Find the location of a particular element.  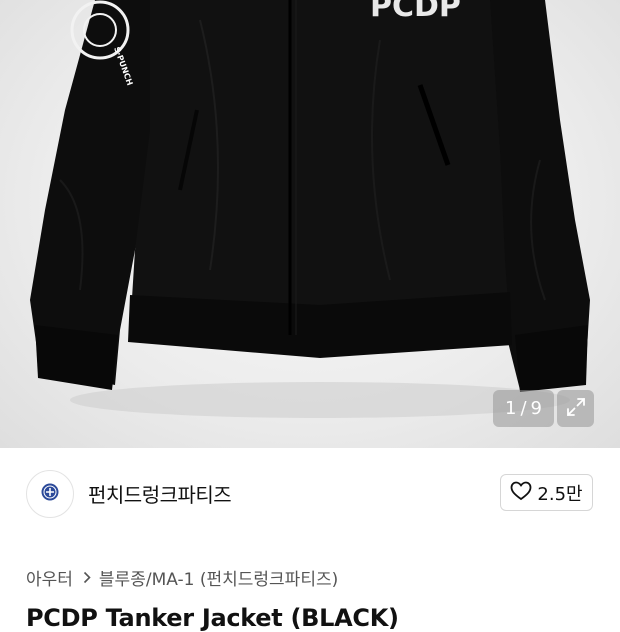

like-button: 2.5만 is located at coordinates (546, 492).